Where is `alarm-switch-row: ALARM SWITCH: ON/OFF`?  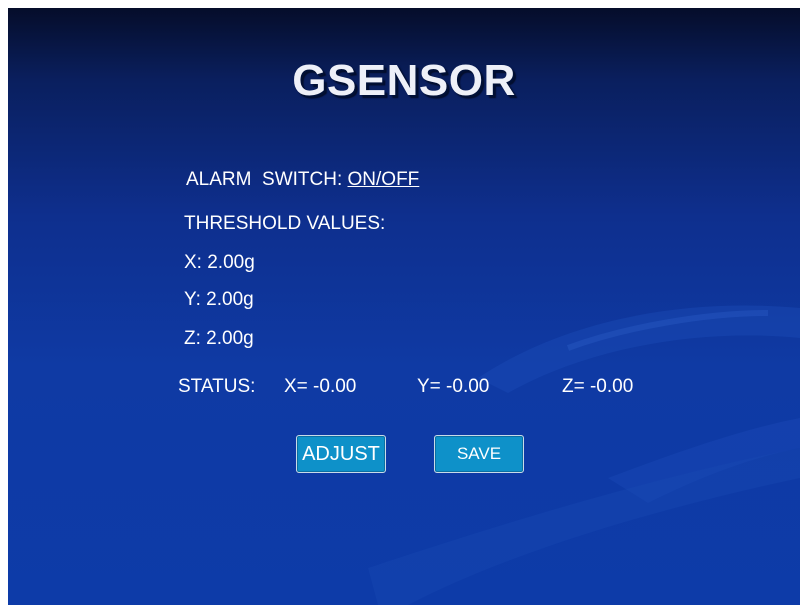 alarm-switch-row: ALARM SWITCH: ON/OFF is located at coordinates (302, 180).